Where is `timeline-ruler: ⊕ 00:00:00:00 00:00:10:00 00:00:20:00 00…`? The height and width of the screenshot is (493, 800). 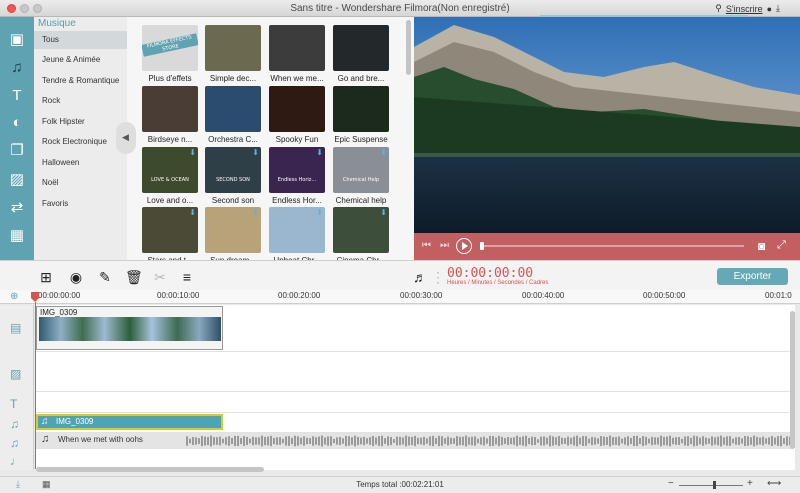 timeline-ruler: ⊕ 00:00:00:00 00:00:10:00 00:00:20:00 00… is located at coordinates (400, 297).